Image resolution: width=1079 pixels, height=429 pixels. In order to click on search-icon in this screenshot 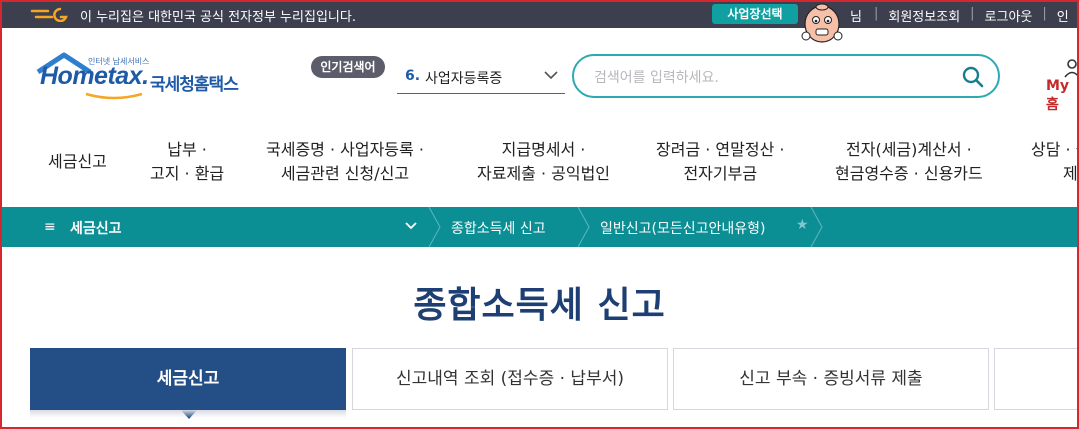, I will do `click(973, 77)`.